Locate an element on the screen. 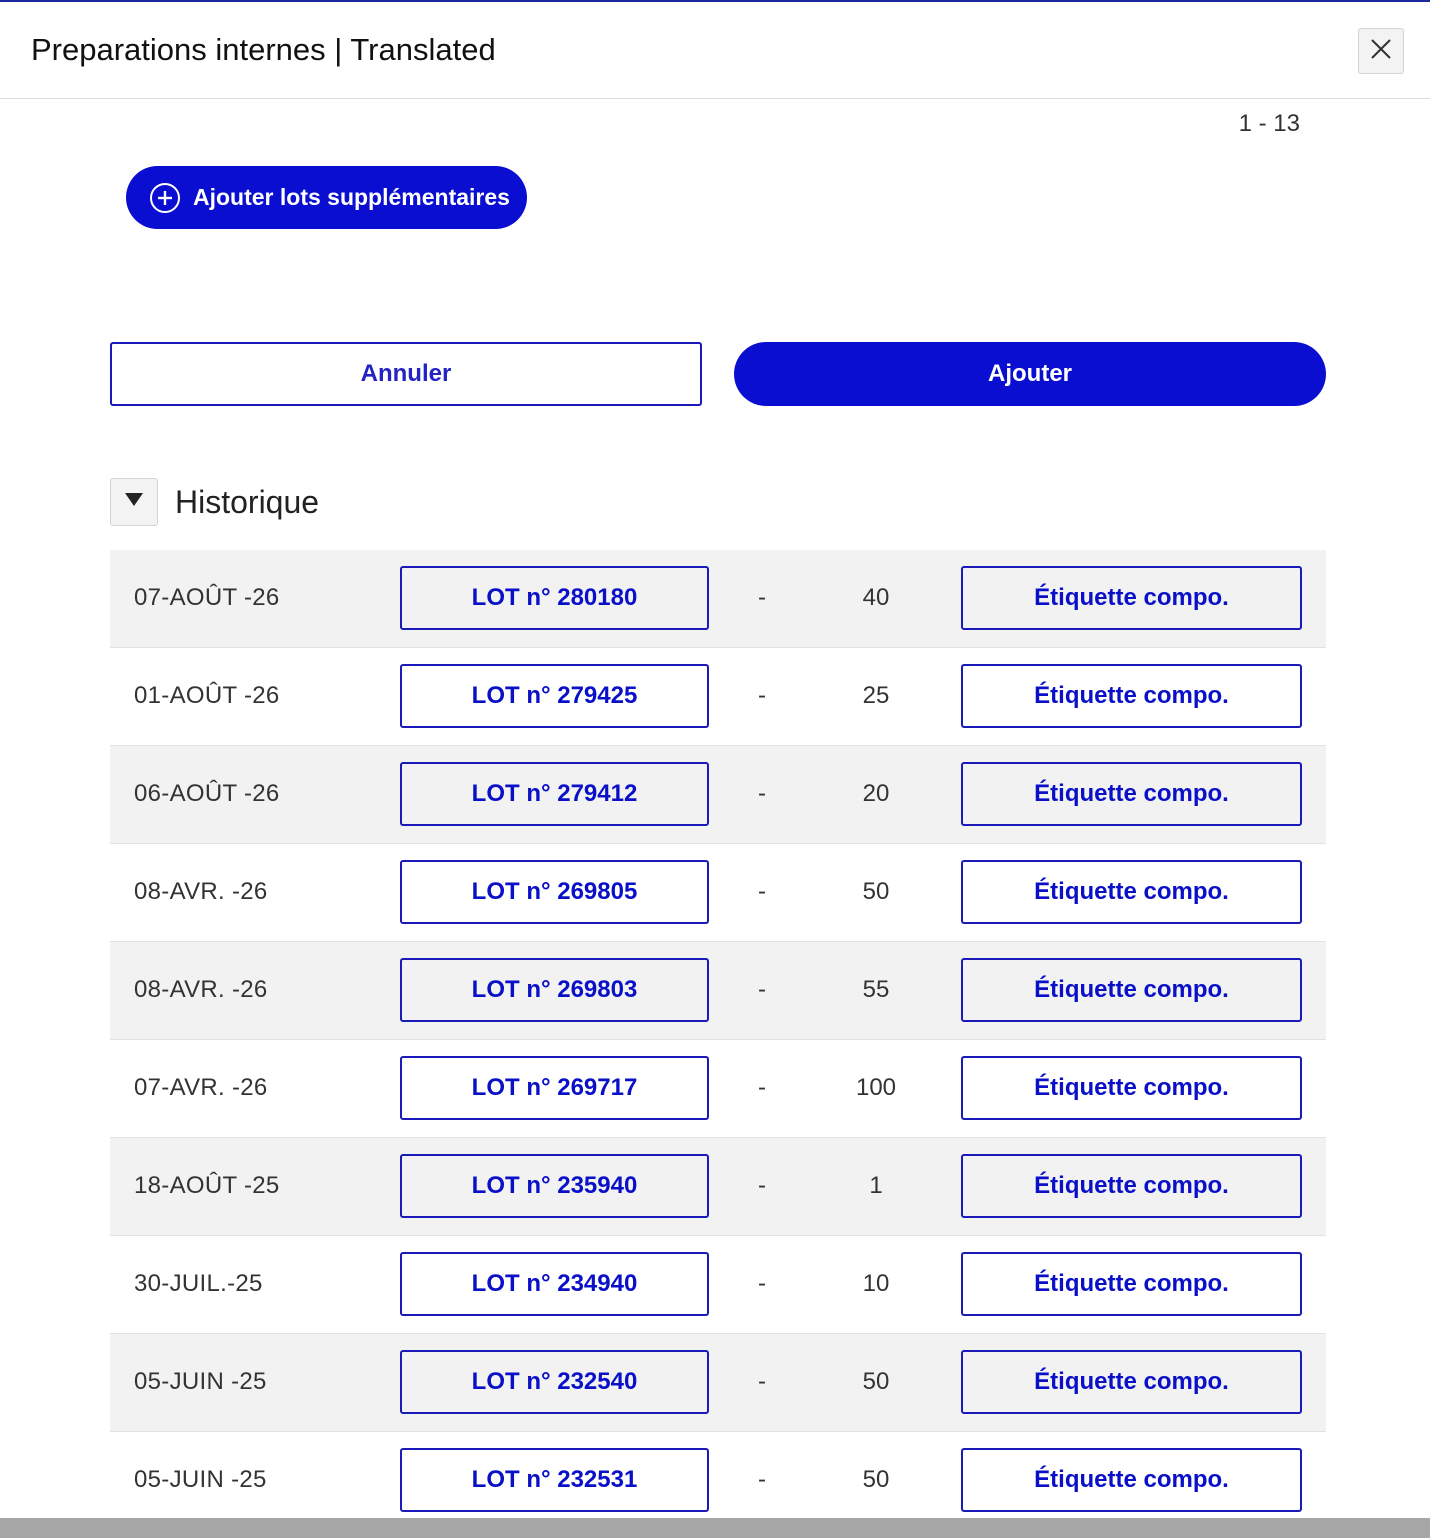 Image resolution: width=1430 pixels, height=1538 pixels. caret-down-icon is located at coordinates (134, 502).